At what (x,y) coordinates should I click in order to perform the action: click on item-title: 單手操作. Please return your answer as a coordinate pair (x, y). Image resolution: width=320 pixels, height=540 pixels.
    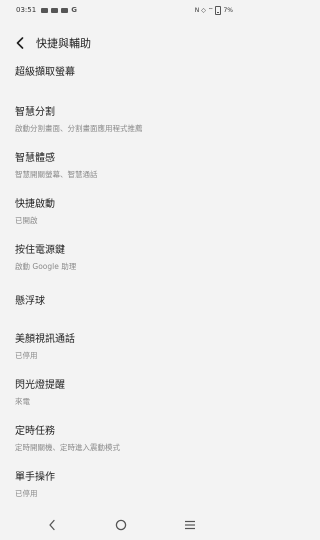
    Looking at the image, I should click on (35, 477).